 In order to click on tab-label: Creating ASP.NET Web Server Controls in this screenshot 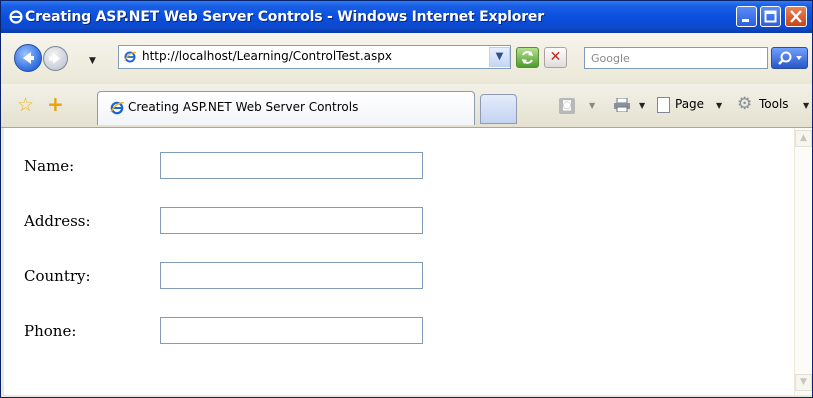, I will do `click(243, 107)`.